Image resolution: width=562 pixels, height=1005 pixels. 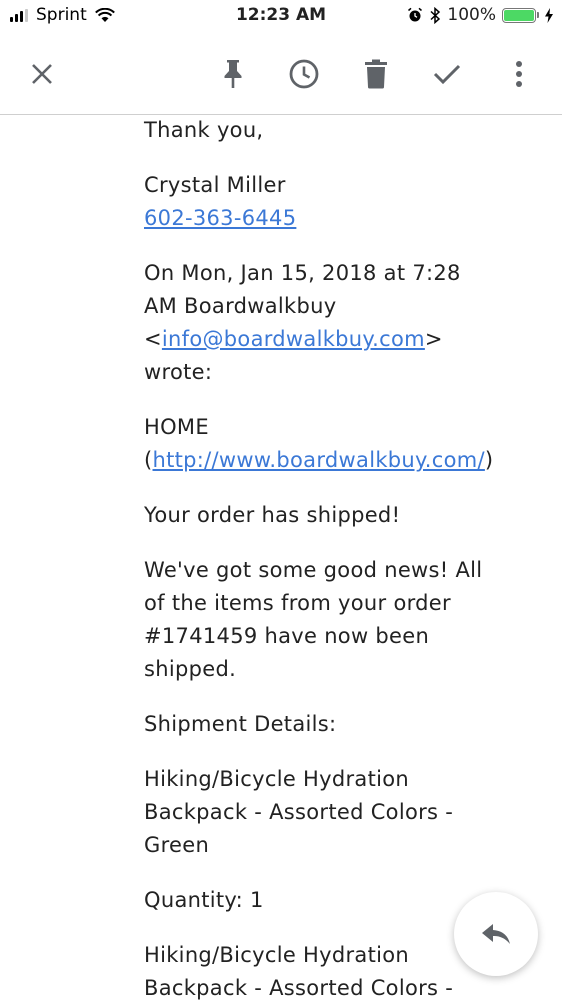 I want to click on quote-wrote: wrote:, so click(x=178, y=372).